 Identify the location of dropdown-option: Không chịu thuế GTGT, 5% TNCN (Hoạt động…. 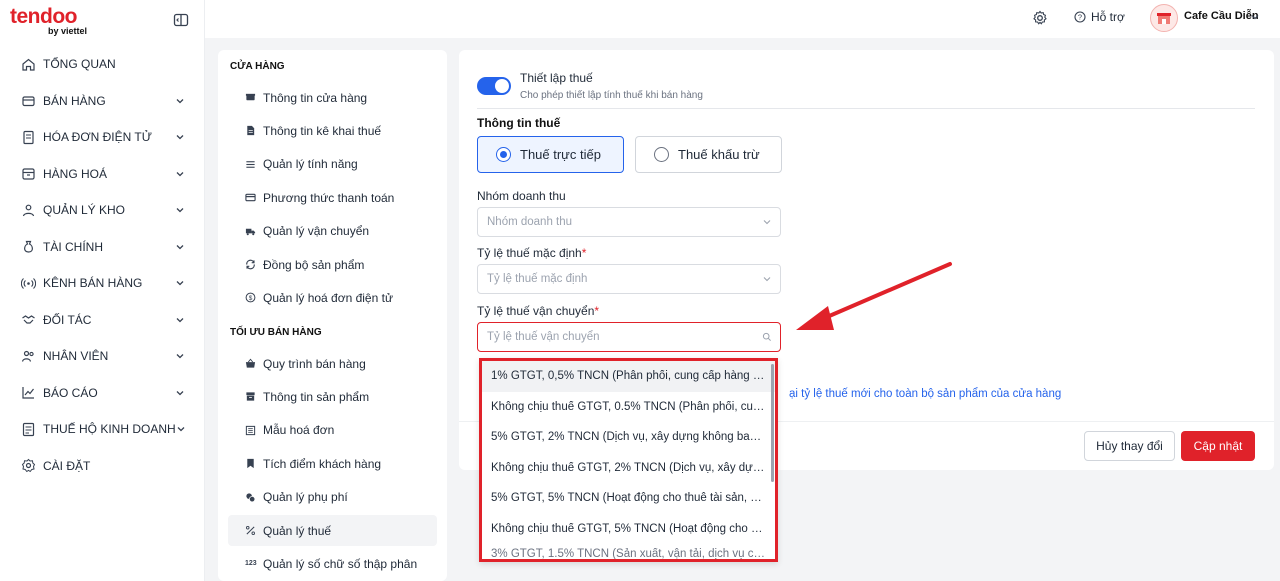
(628, 529).